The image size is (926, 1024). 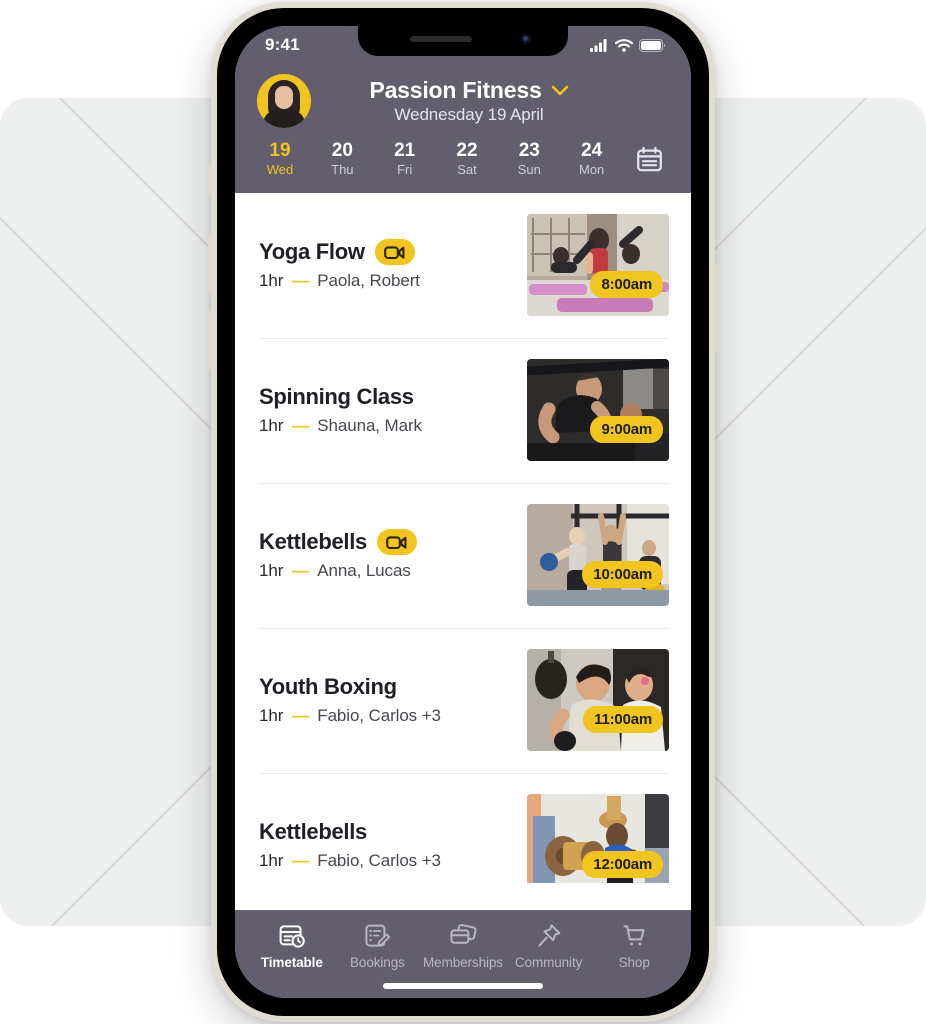 I want to click on date-chip-21: 21 Fri, so click(x=405, y=159).